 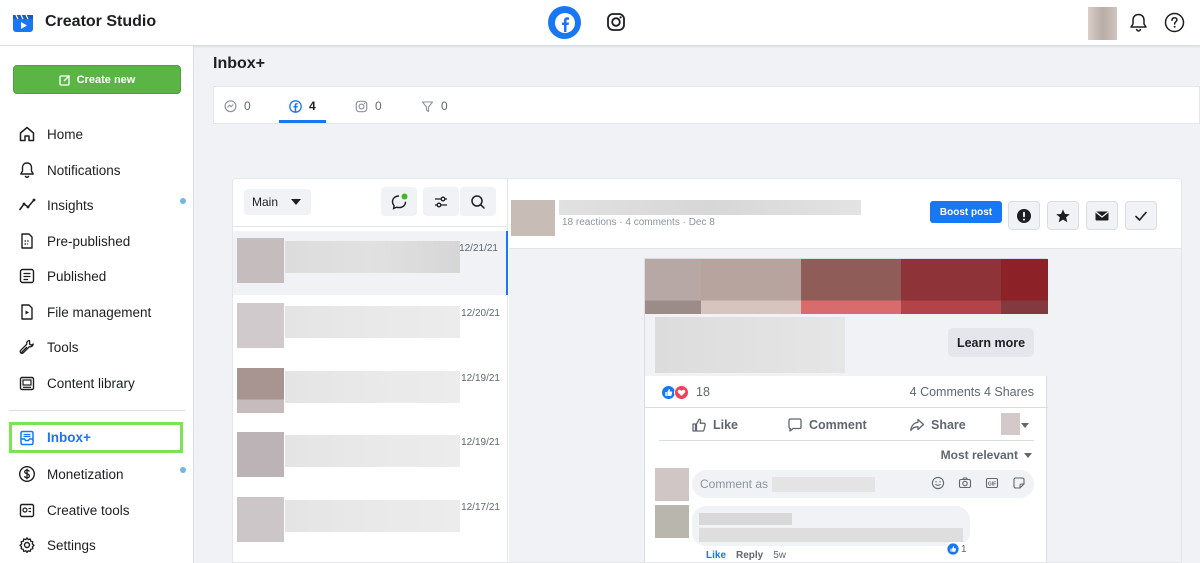 I want to click on comment-actions: Like Reply 5w, so click(x=746, y=555).